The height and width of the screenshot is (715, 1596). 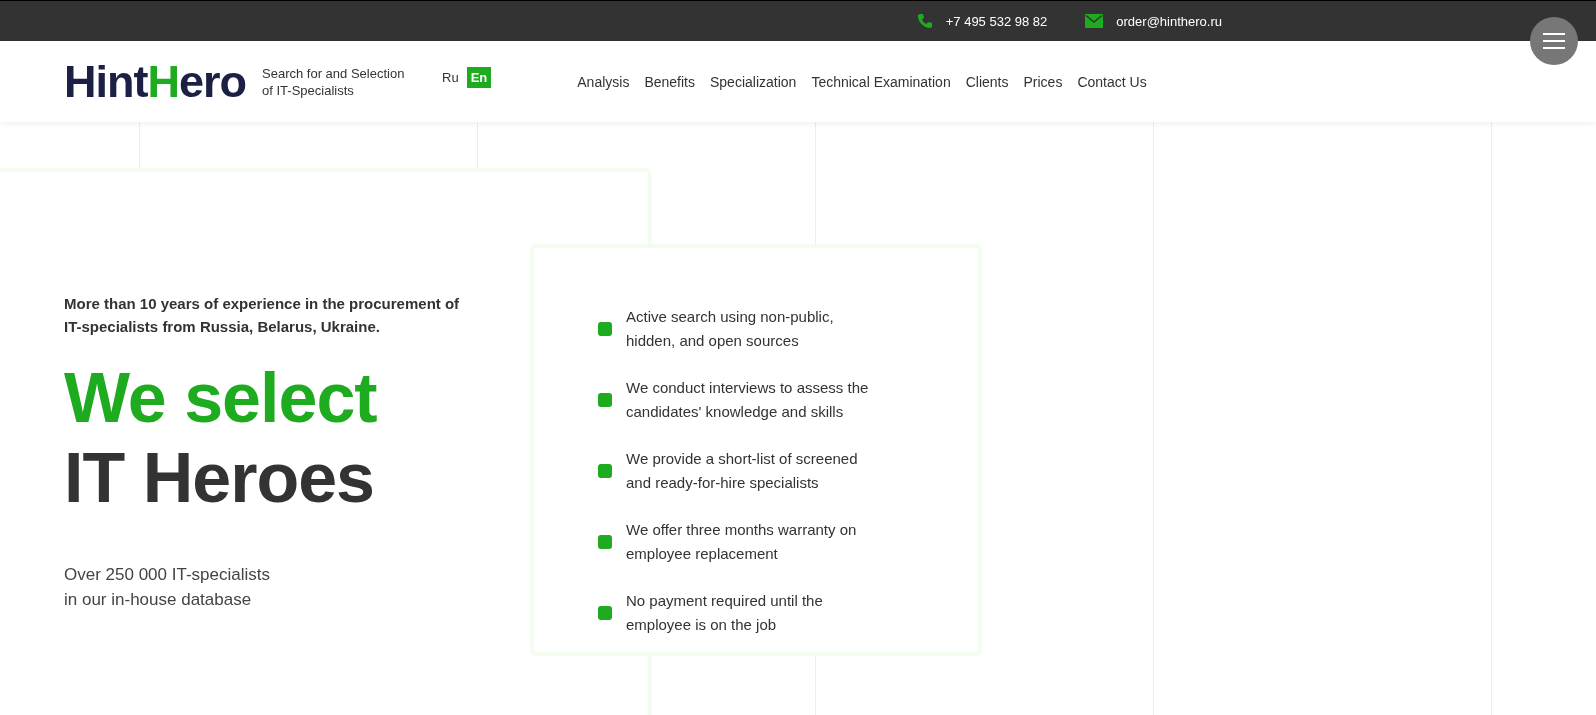 What do you see at coordinates (1112, 81) in the screenshot?
I see `nav-link: Contact Us` at bounding box center [1112, 81].